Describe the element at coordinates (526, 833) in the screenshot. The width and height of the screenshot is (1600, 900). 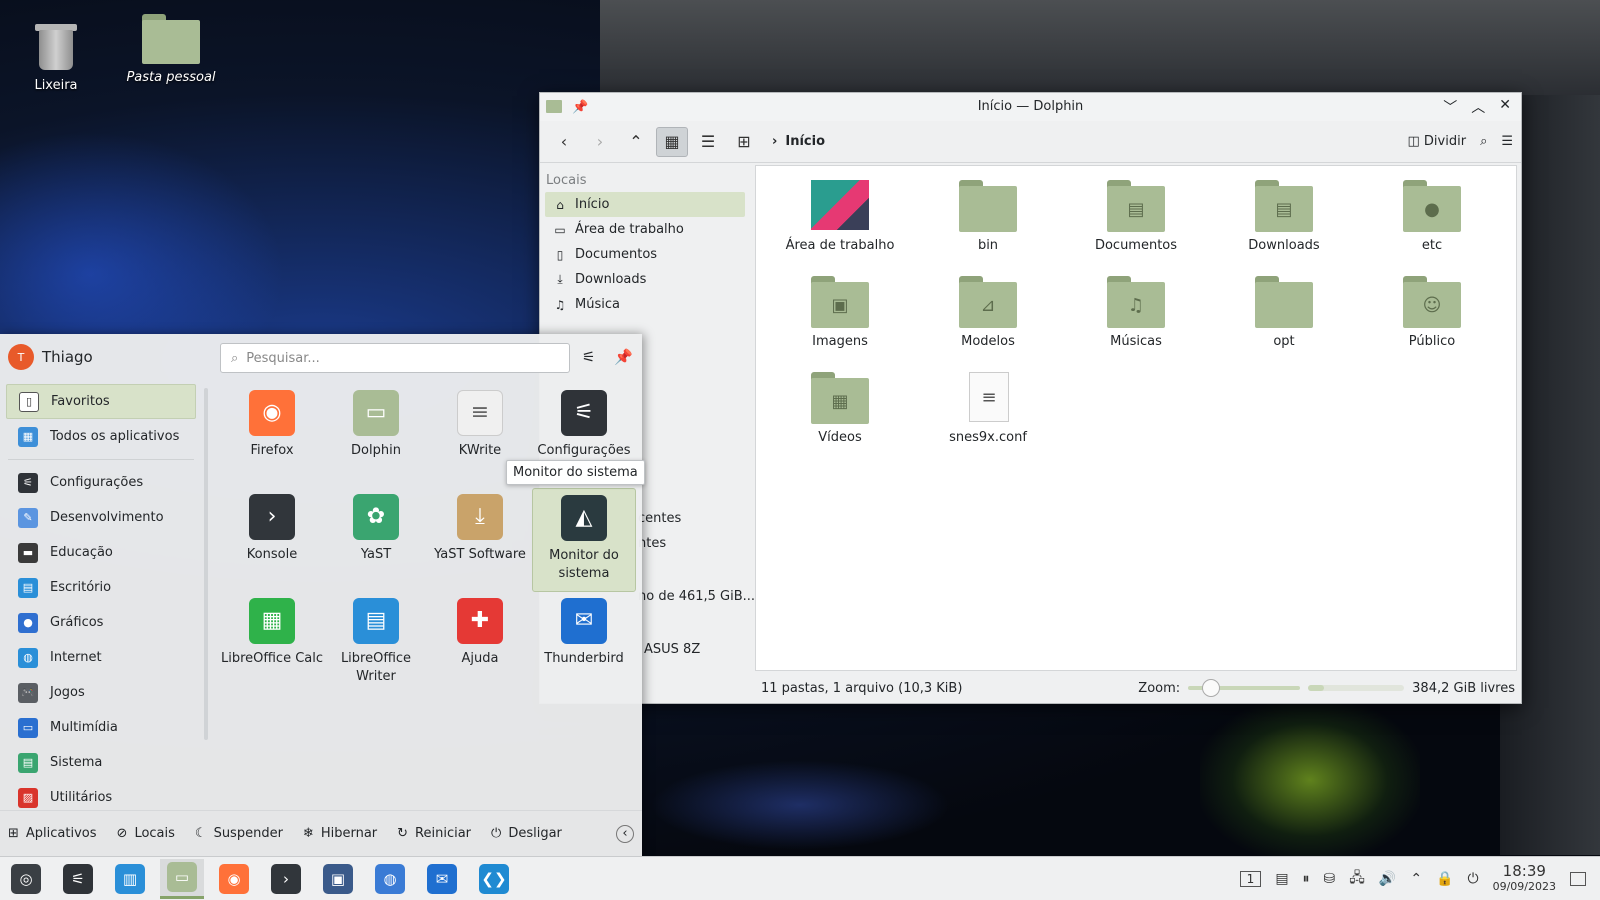
I see `footer-button: ⏻ Desligar` at that location.